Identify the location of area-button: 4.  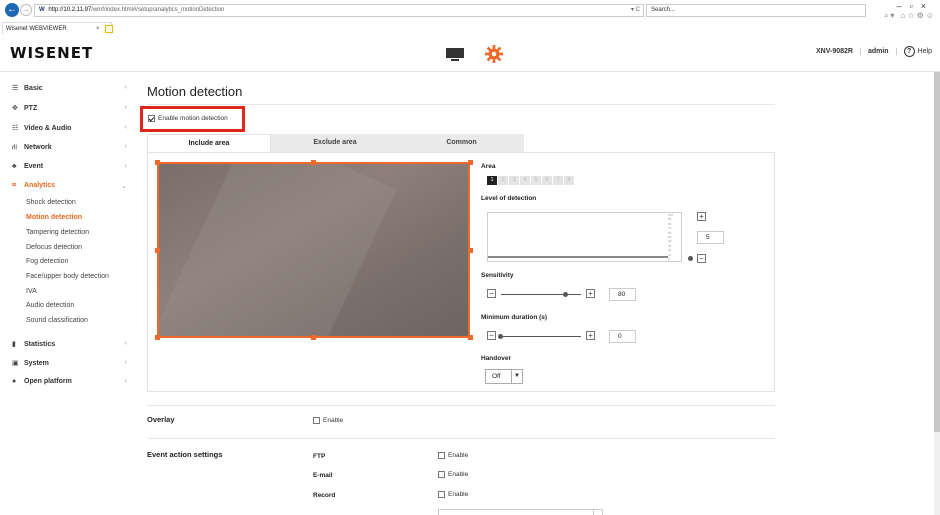
(525, 180).